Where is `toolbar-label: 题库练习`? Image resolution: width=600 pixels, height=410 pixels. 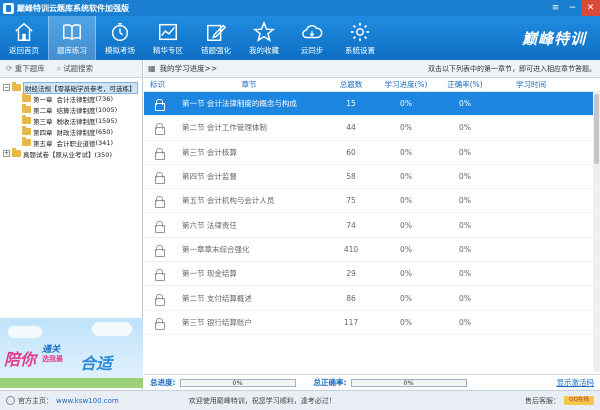 toolbar-label: 题库练习 is located at coordinates (72, 50).